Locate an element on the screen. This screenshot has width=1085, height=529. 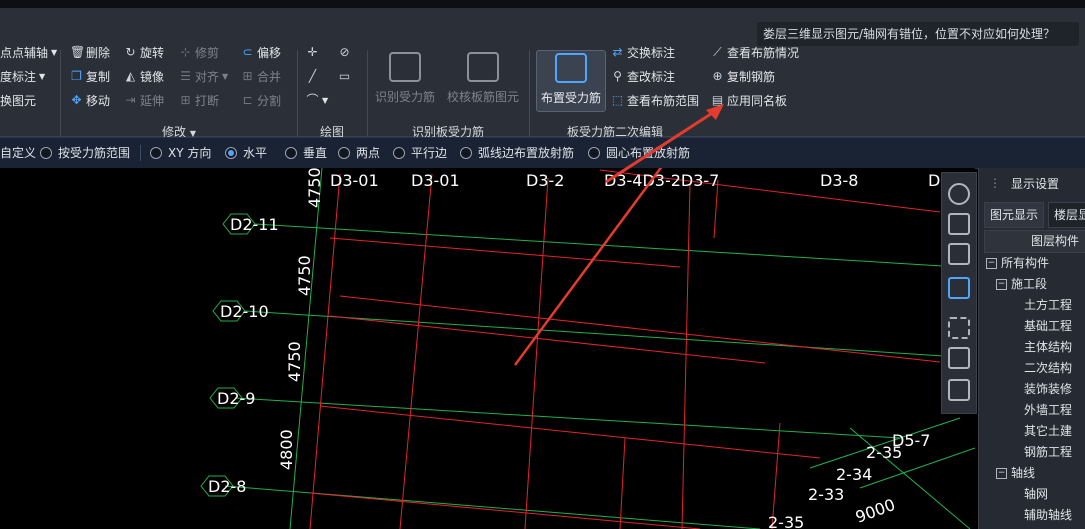
axis-label-bottom: 2-33 is located at coordinates (826, 494).